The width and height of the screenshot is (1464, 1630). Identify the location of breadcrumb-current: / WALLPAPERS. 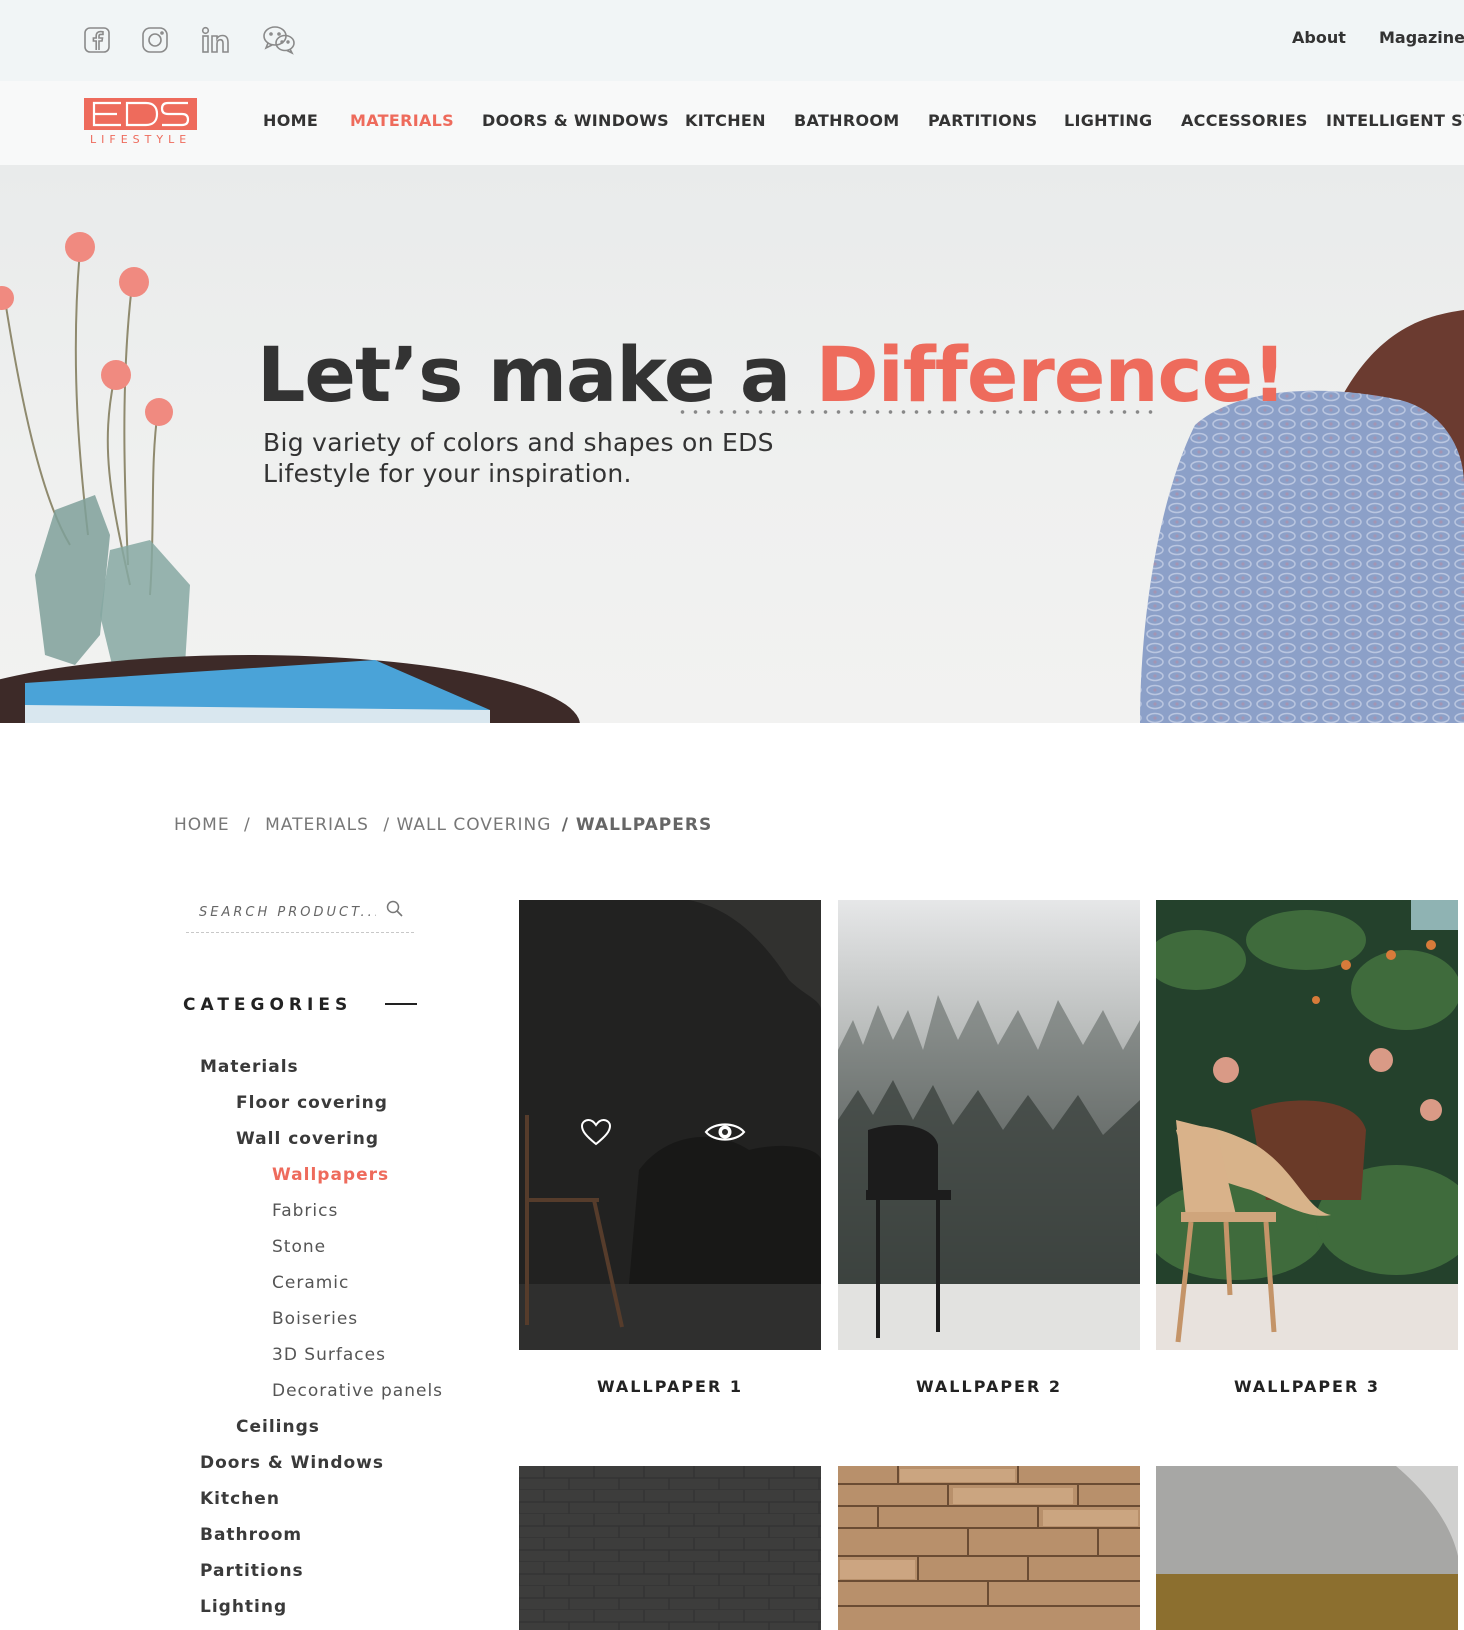
(637, 825).